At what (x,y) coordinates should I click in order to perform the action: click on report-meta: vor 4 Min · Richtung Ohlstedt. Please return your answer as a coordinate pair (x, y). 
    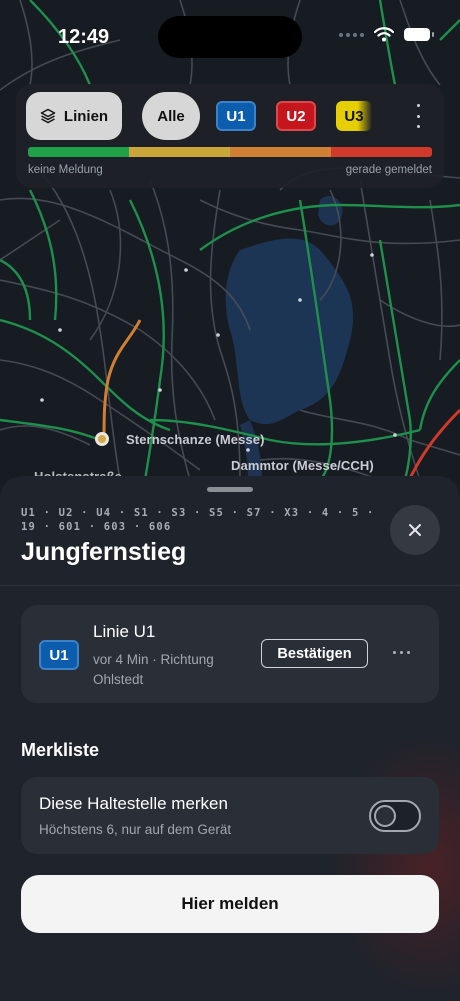
    Looking at the image, I should click on (153, 669).